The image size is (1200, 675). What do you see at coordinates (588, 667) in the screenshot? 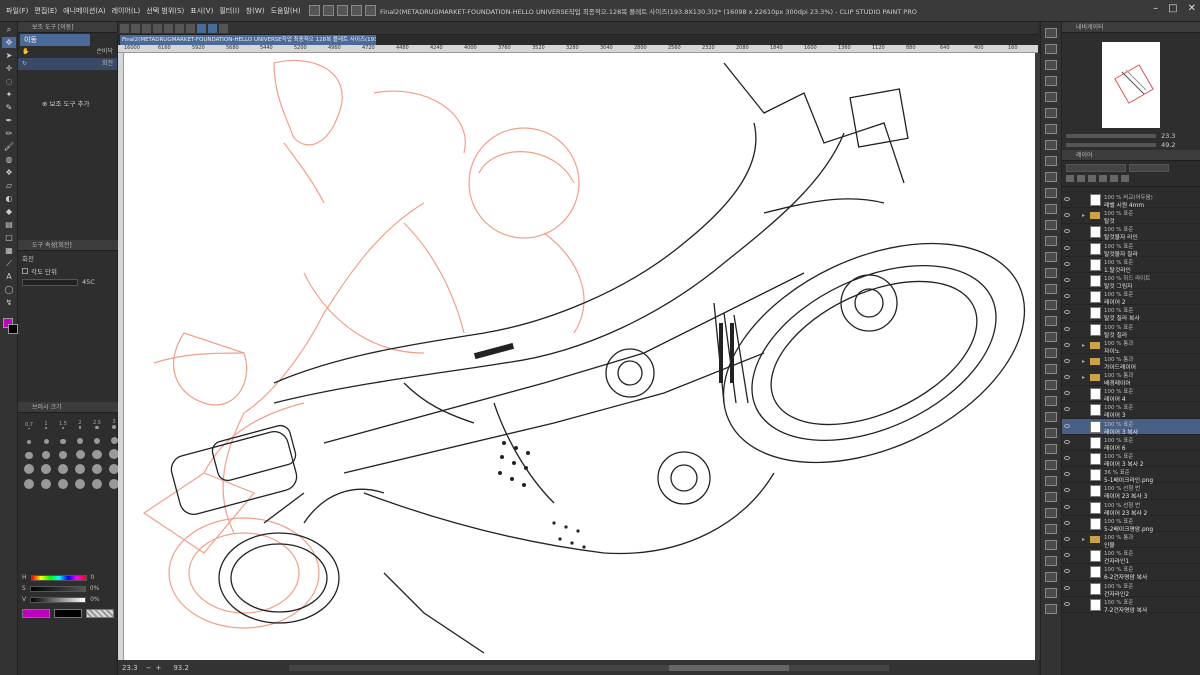
I see `canvas-horizontal-scrollbar` at bounding box center [588, 667].